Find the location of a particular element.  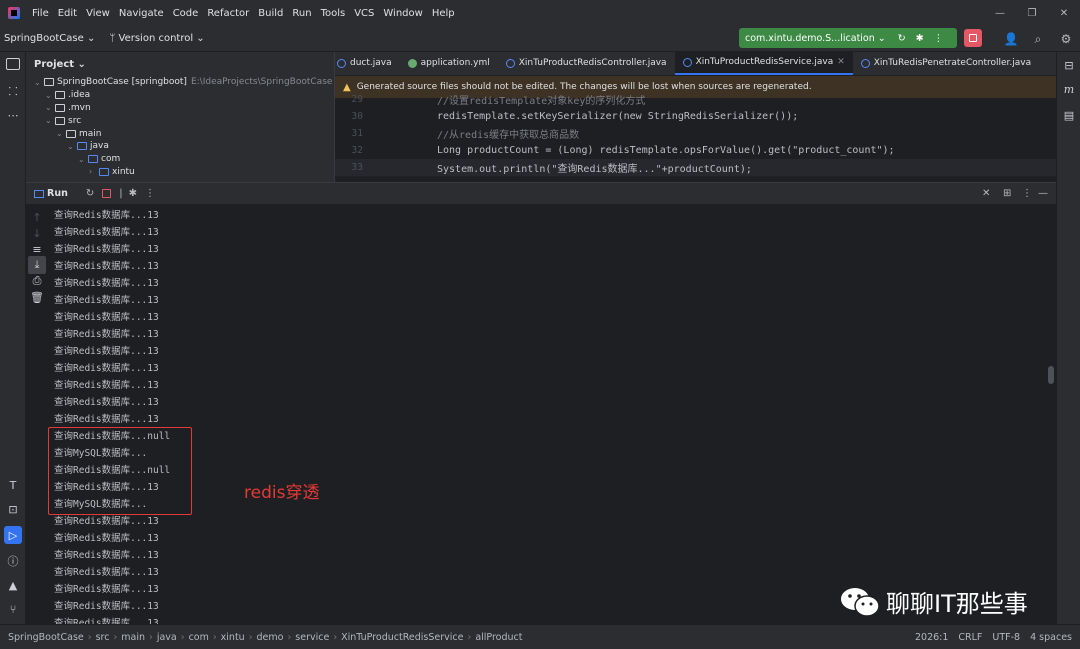

folder-icon is located at coordinates (60, 120).